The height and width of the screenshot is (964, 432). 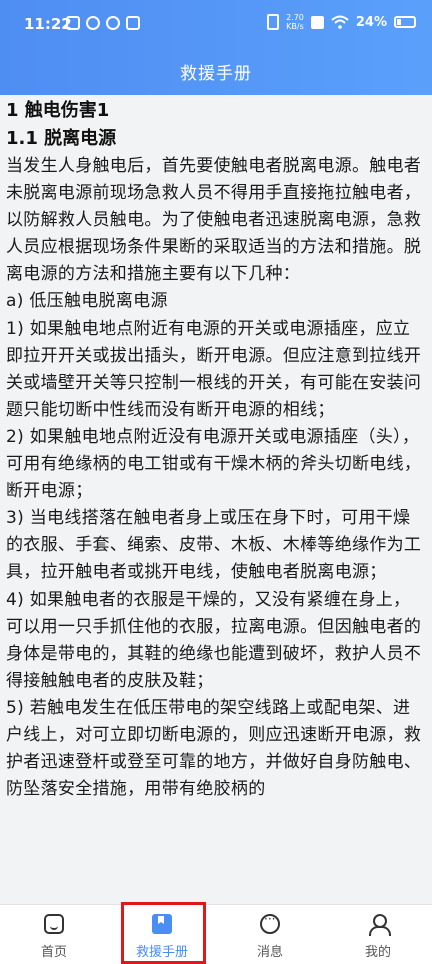 I want to click on battery-percent: 24%, so click(x=371, y=22).